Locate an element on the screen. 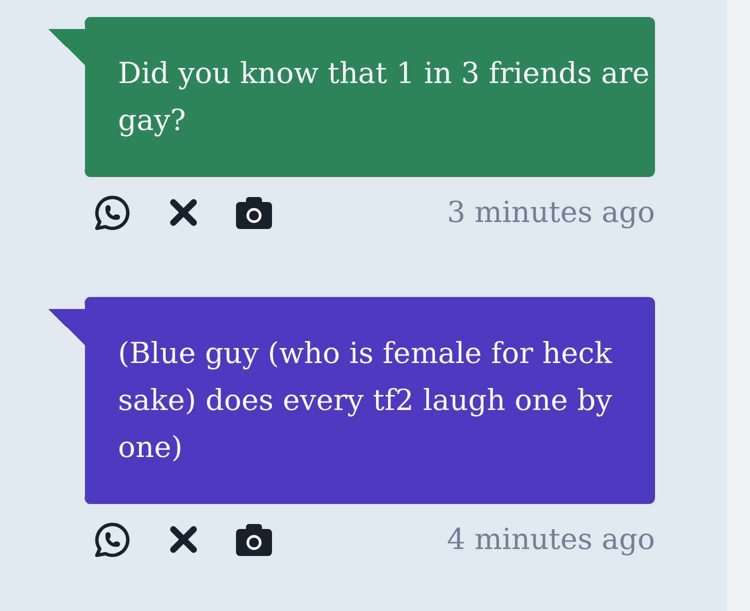  message-text: (Blue guy (who is female for heck sake) does every tf2 laugh one by one) is located at coordinates (366, 400).